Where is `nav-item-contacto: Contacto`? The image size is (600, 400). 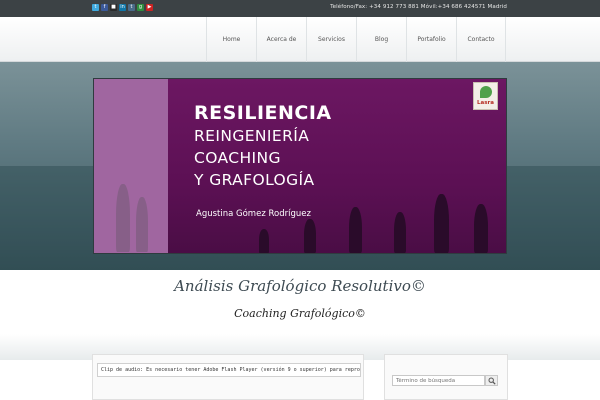 nav-item-contacto: Contacto is located at coordinates (481, 39).